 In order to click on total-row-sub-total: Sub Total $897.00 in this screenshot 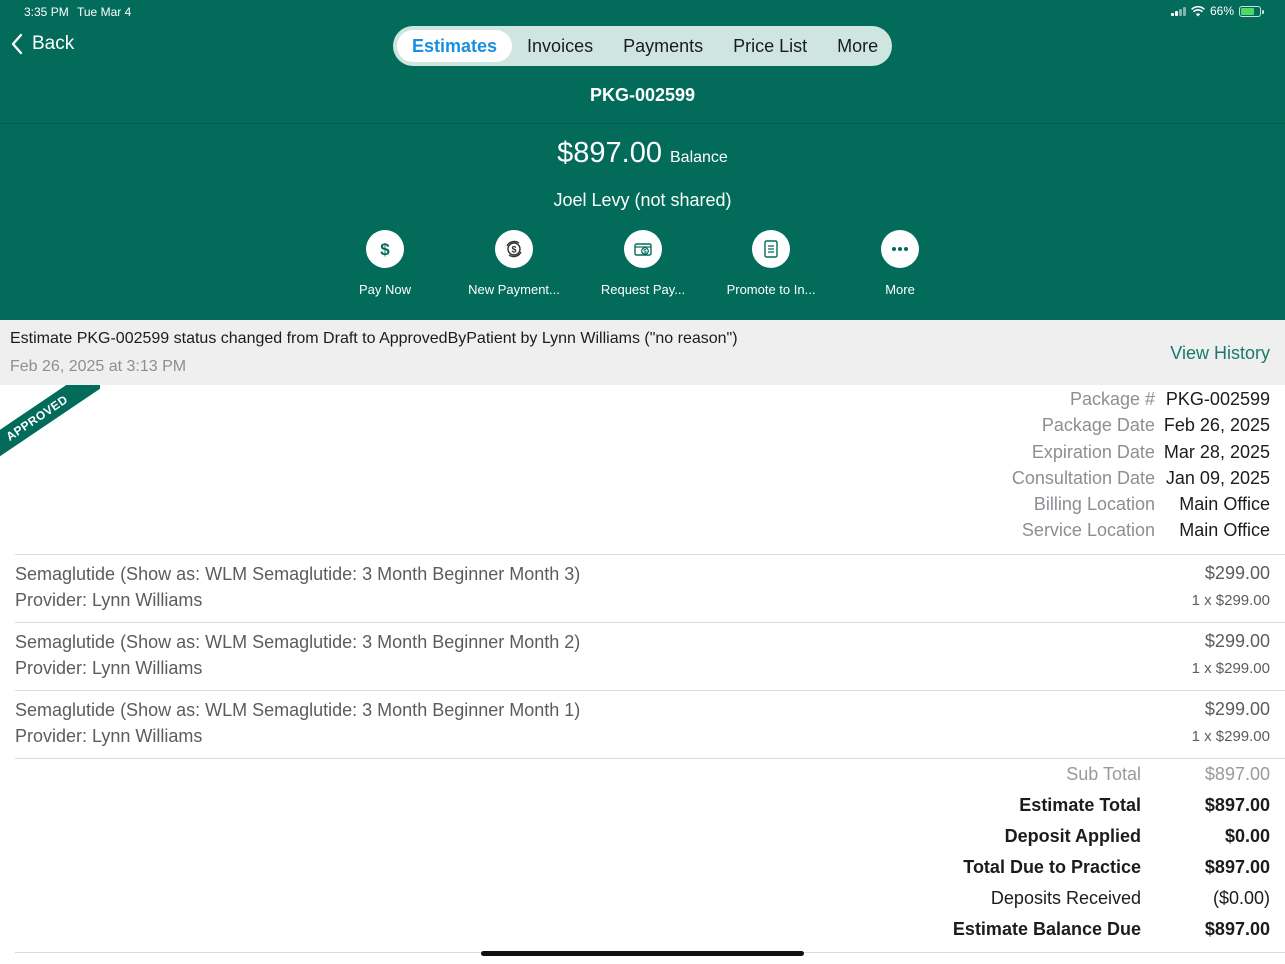, I will do `click(1111, 779)`.